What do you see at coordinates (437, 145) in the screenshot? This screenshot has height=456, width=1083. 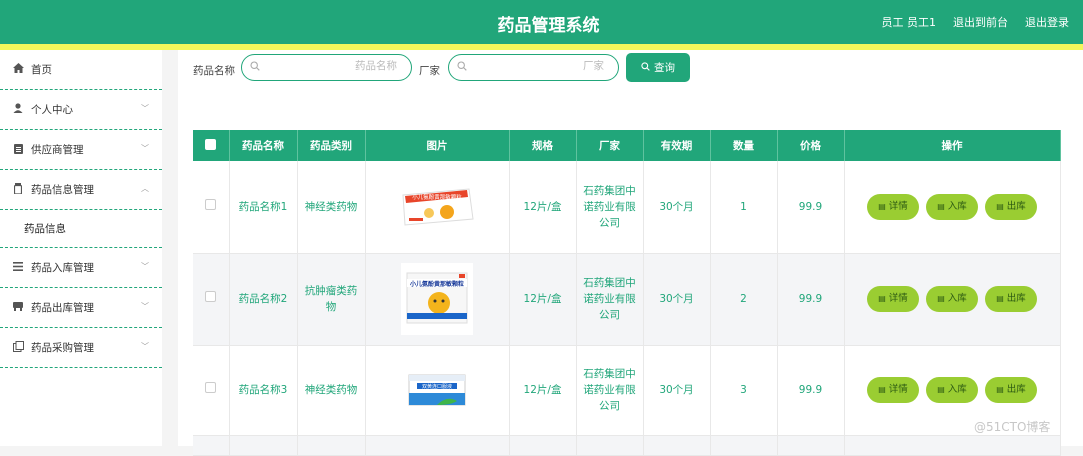 I see `column-header: 图片` at bounding box center [437, 145].